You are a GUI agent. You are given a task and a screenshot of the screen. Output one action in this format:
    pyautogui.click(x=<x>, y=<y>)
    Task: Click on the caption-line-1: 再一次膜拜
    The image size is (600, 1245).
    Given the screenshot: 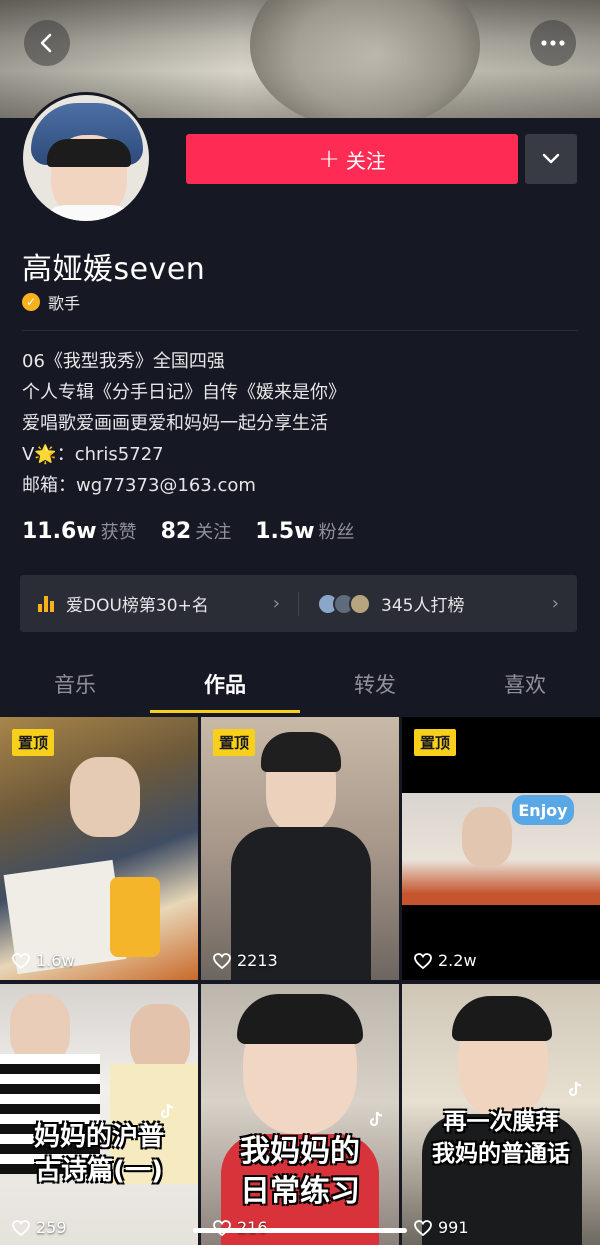 What is the action you would take?
    pyautogui.click(x=501, y=1122)
    